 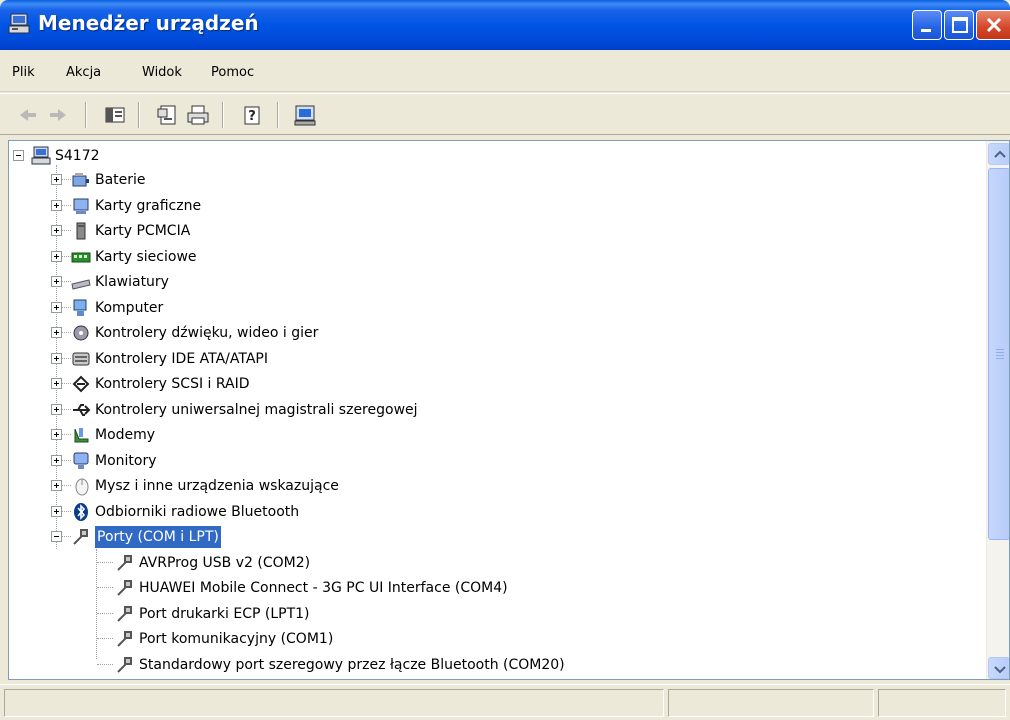 I want to click on tree-category-item: Porty (COM i LPT), so click(x=359, y=537).